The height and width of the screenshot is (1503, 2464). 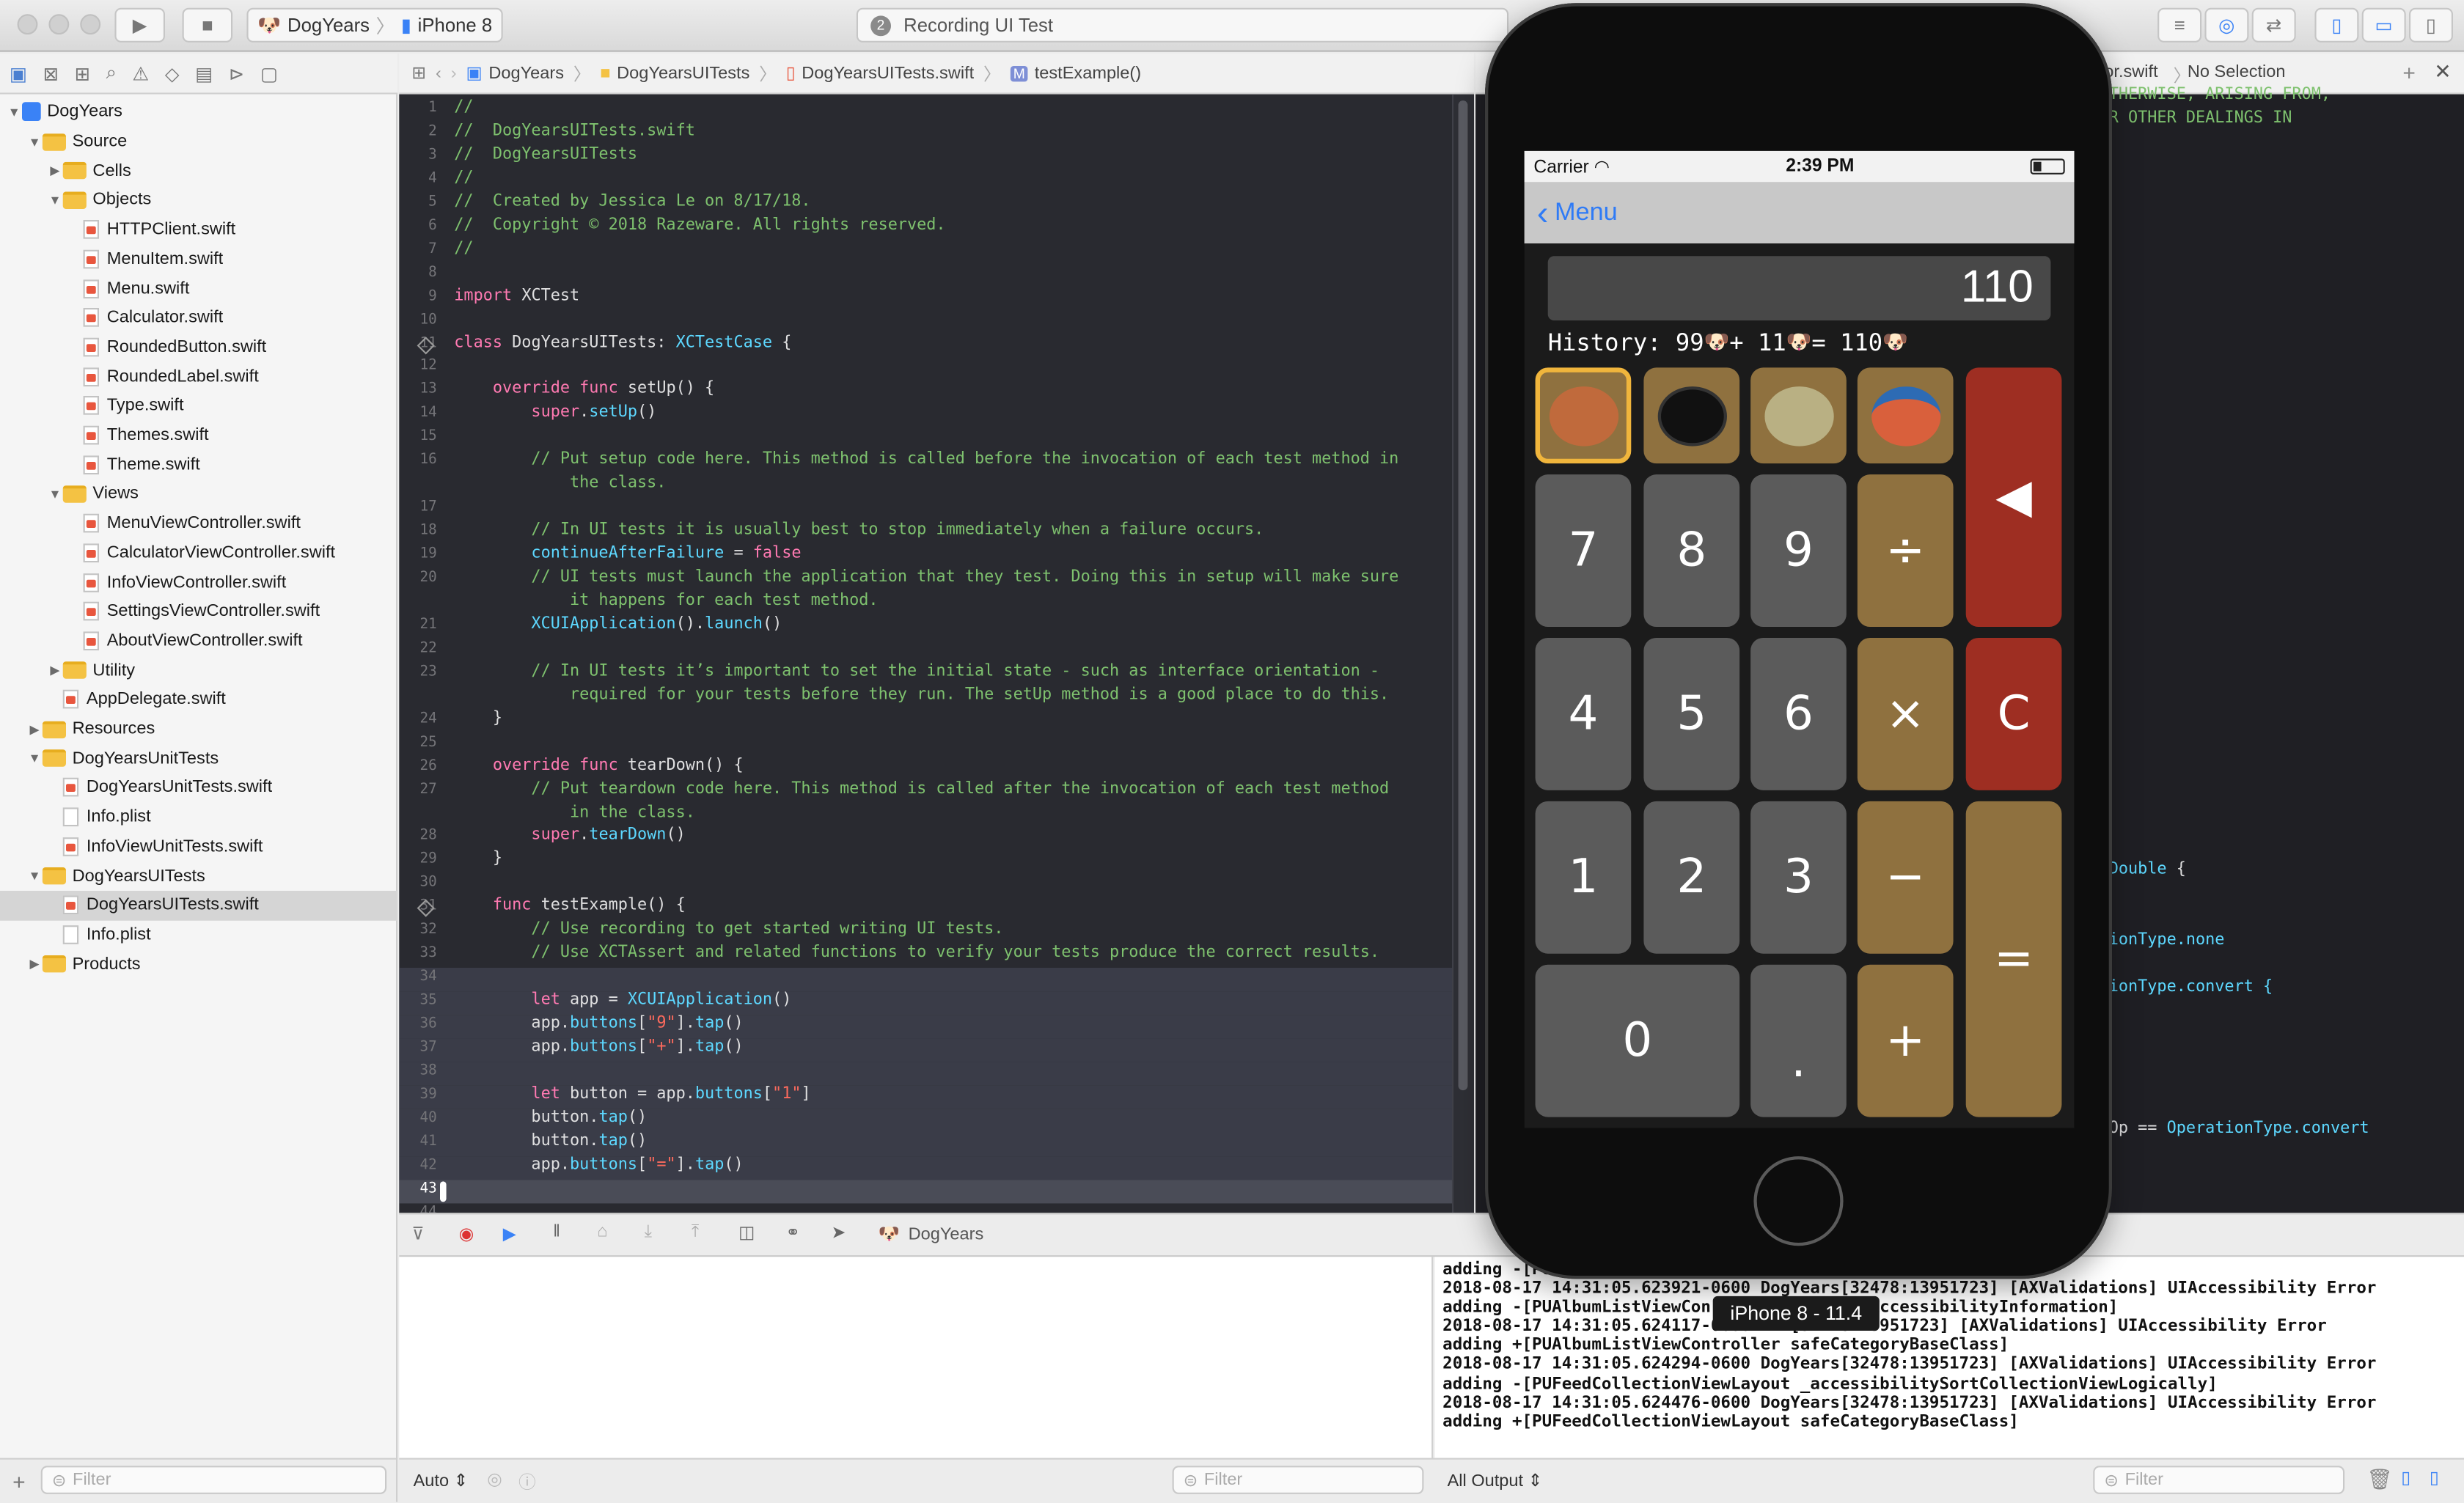 I want to click on navigator-file: Menu.swift, so click(x=198, y=288).